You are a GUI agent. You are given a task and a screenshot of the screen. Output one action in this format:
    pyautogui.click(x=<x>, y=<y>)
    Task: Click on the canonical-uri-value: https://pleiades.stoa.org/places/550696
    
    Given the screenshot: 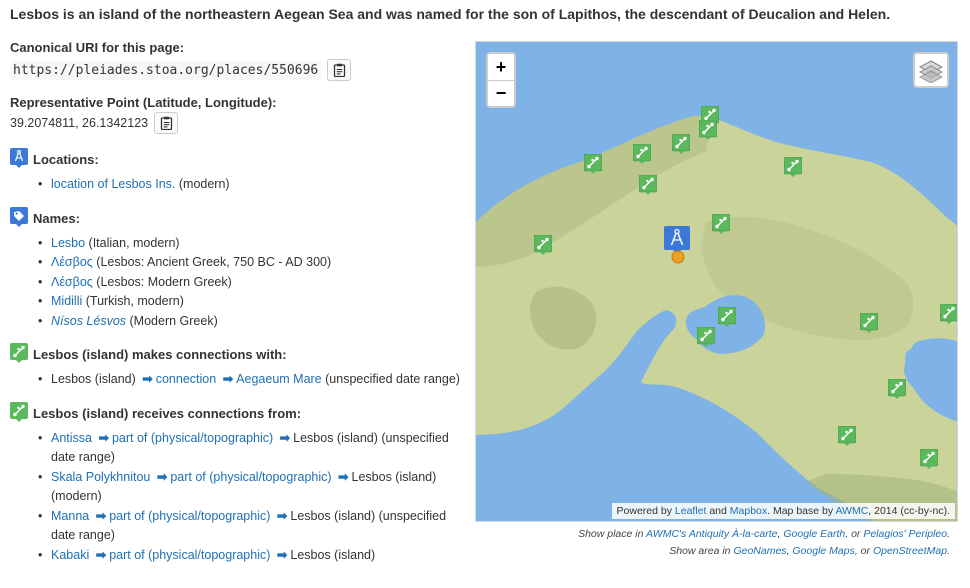 What is the action you would take?
    pyautogui.click(x=166, y=70)
    